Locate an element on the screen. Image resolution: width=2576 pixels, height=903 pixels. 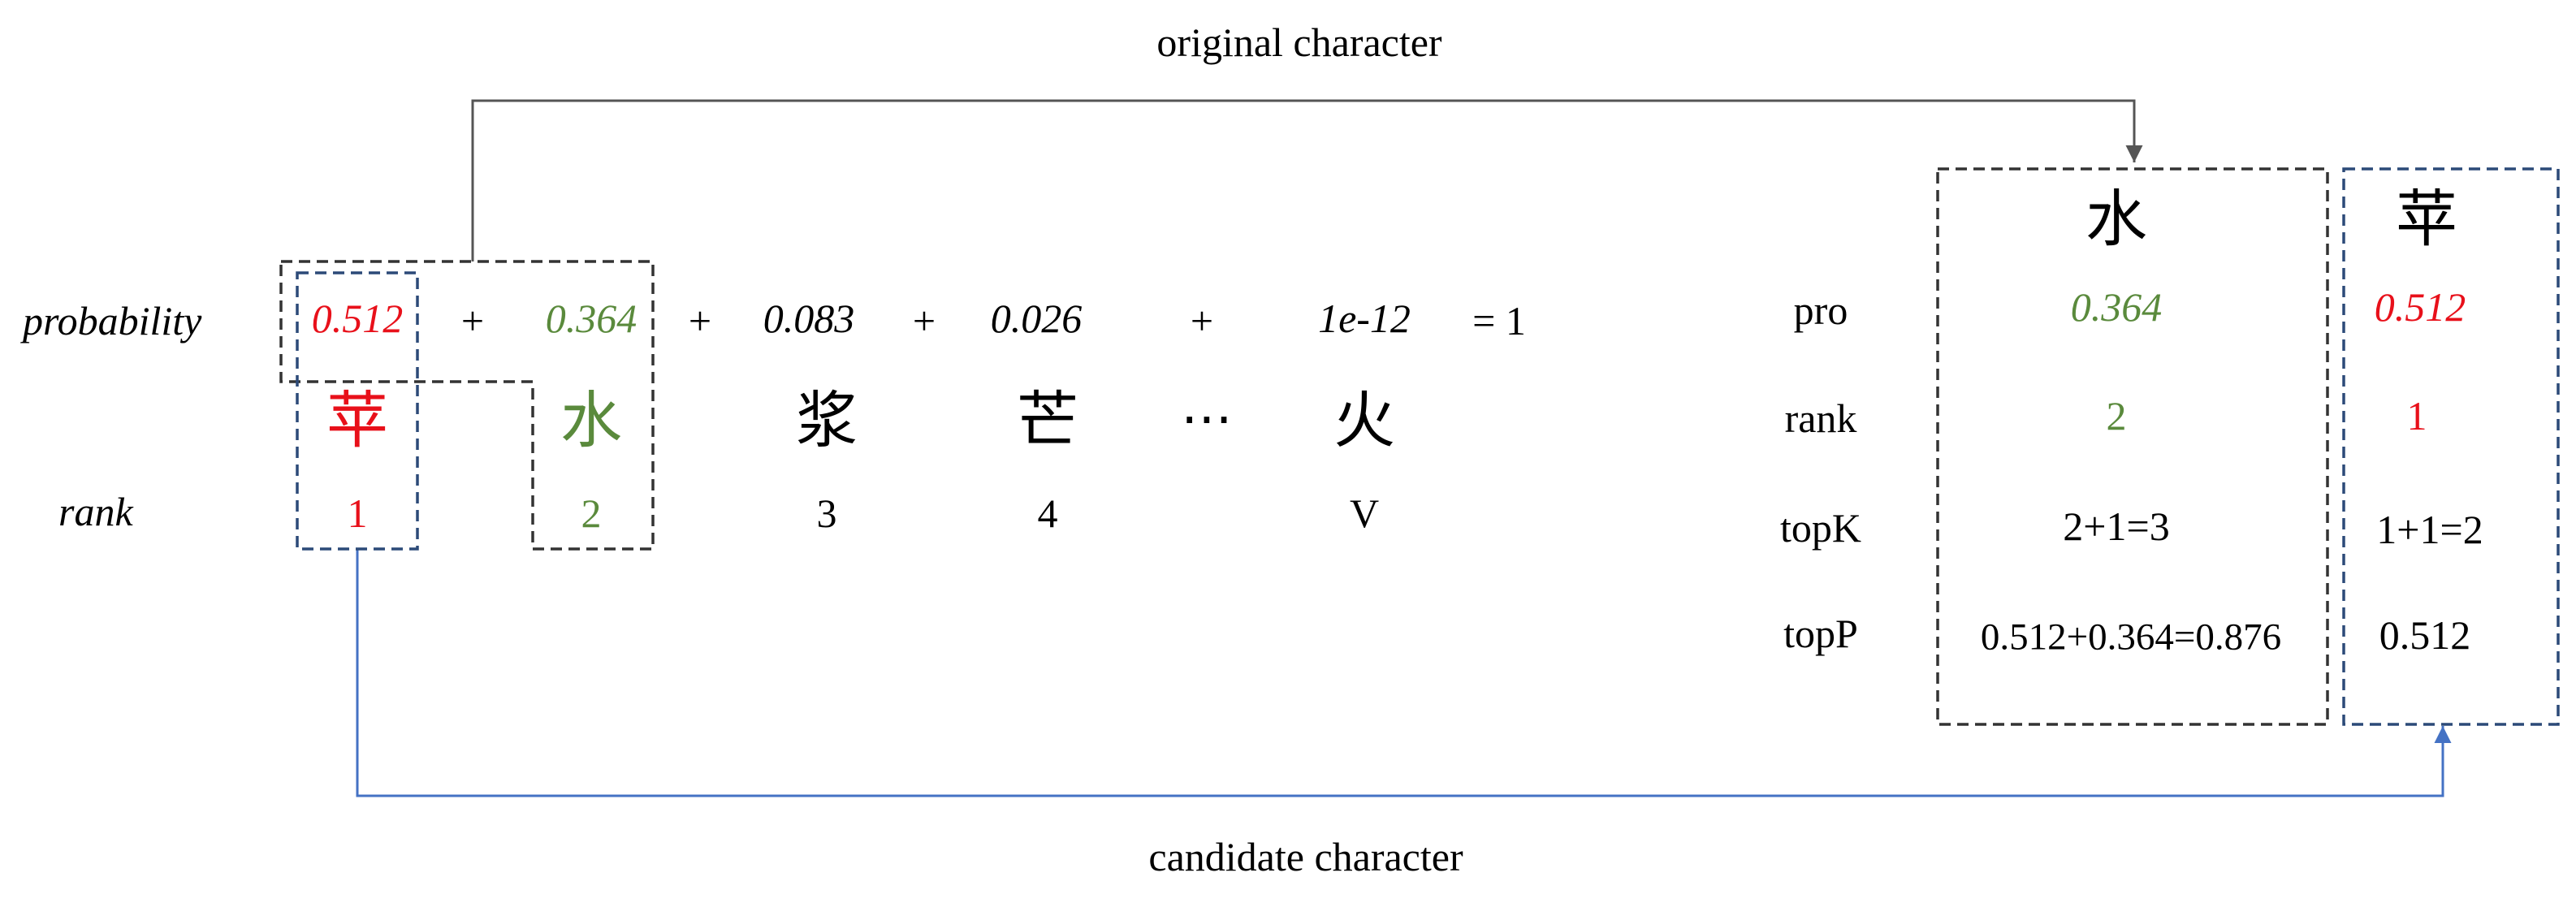
probability-value: 0.026 is located at coordinates (1037, 318).